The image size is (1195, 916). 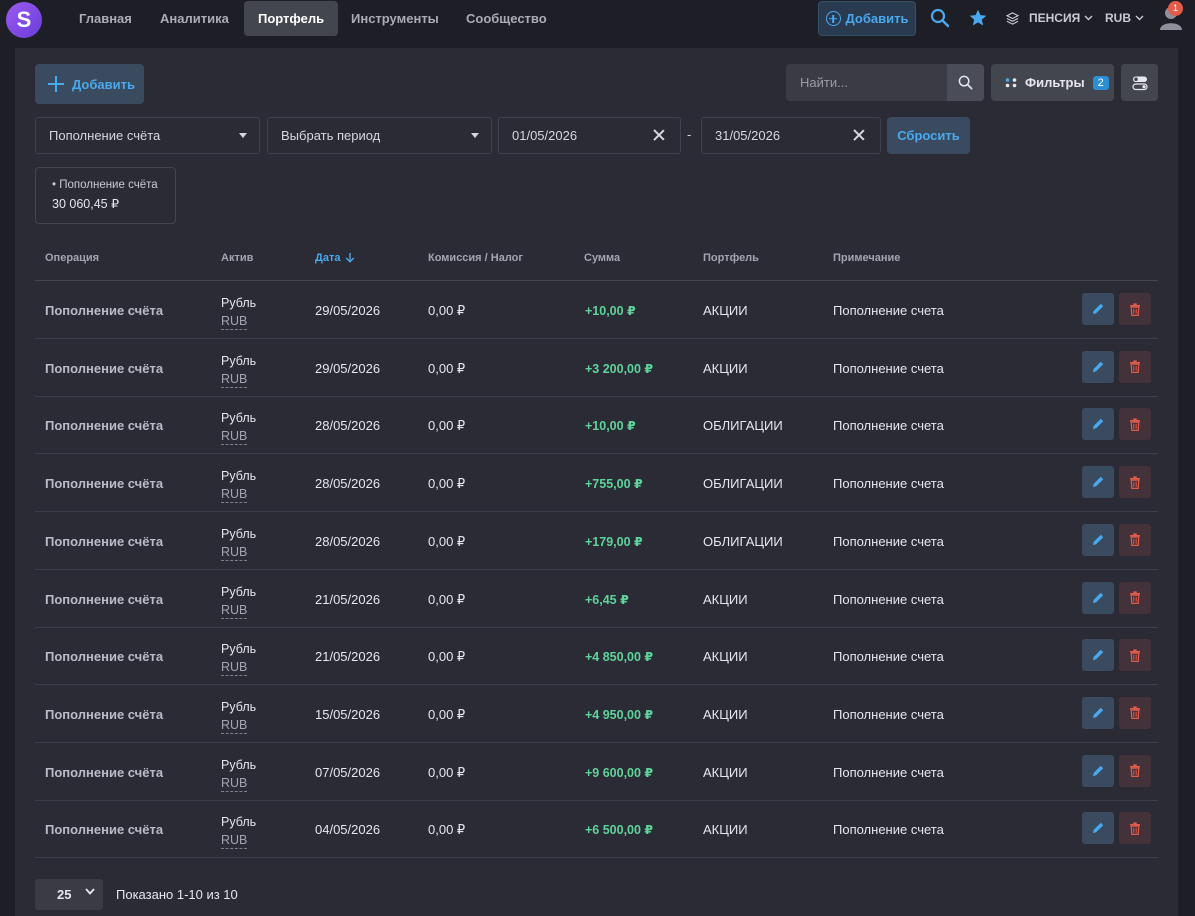 I want to click on search-box, so click(x=885, y=82).